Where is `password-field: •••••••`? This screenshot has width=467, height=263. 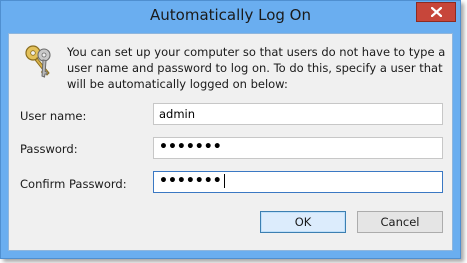
password-field: ••••••• is located at coordinates (298, 148).